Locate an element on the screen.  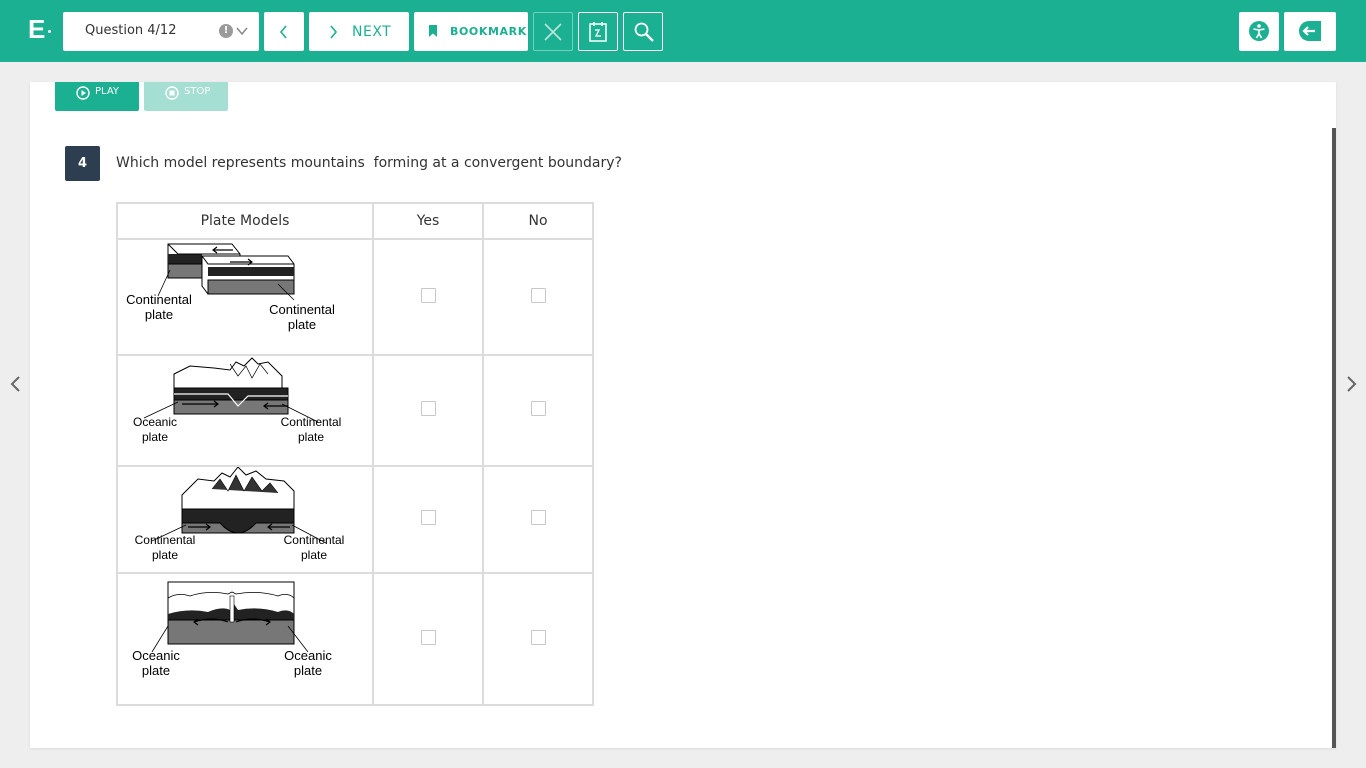
row2-no-checkbox is located at coordinates (538, 408).